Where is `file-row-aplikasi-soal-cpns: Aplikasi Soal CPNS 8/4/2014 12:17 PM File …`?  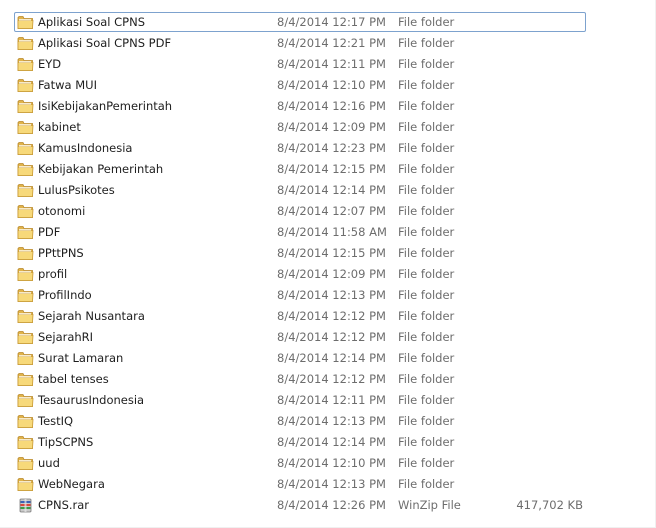
file-row-aplikasi-soal-cpns: Aplikasi Soal CPNS 8/4/2014 12:17 PM File … is located at coordinates (300, 22).